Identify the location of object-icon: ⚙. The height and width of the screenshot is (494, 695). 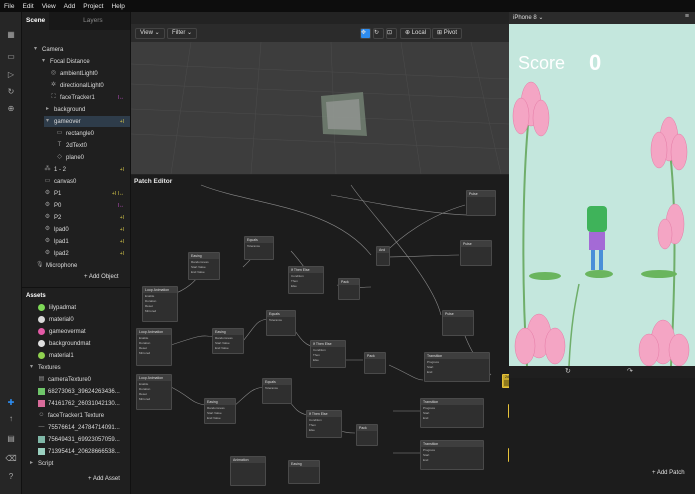
(47, 253).